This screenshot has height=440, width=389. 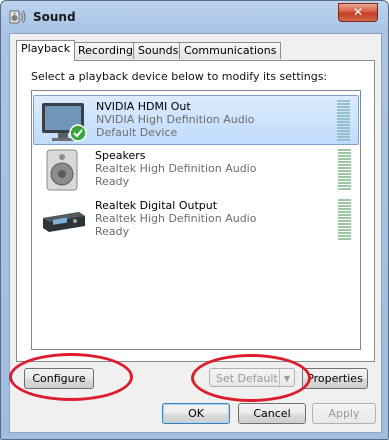 I want to click on annotation-oval-configure, so click(x=71, y=377).